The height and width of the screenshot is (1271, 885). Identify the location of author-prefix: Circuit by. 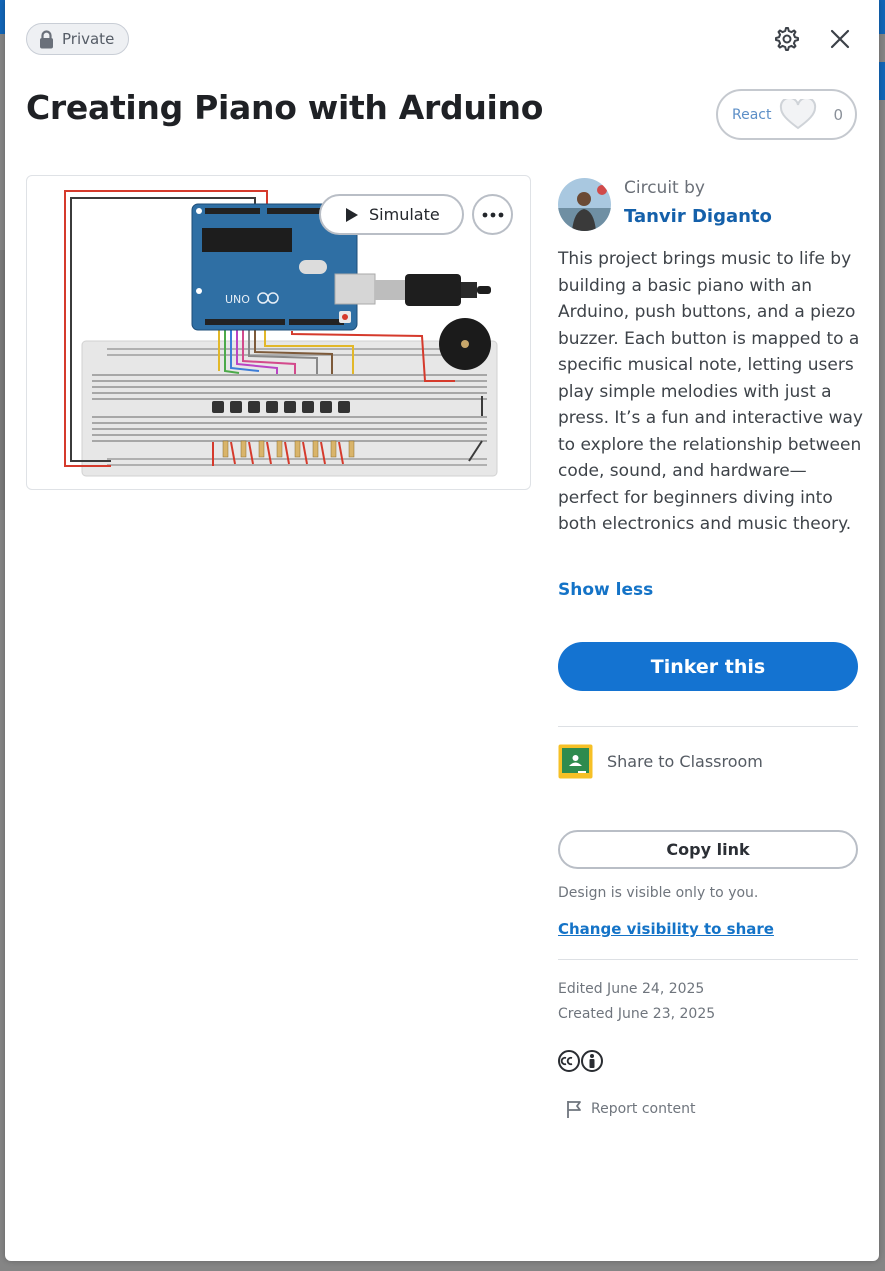
(664, 188).